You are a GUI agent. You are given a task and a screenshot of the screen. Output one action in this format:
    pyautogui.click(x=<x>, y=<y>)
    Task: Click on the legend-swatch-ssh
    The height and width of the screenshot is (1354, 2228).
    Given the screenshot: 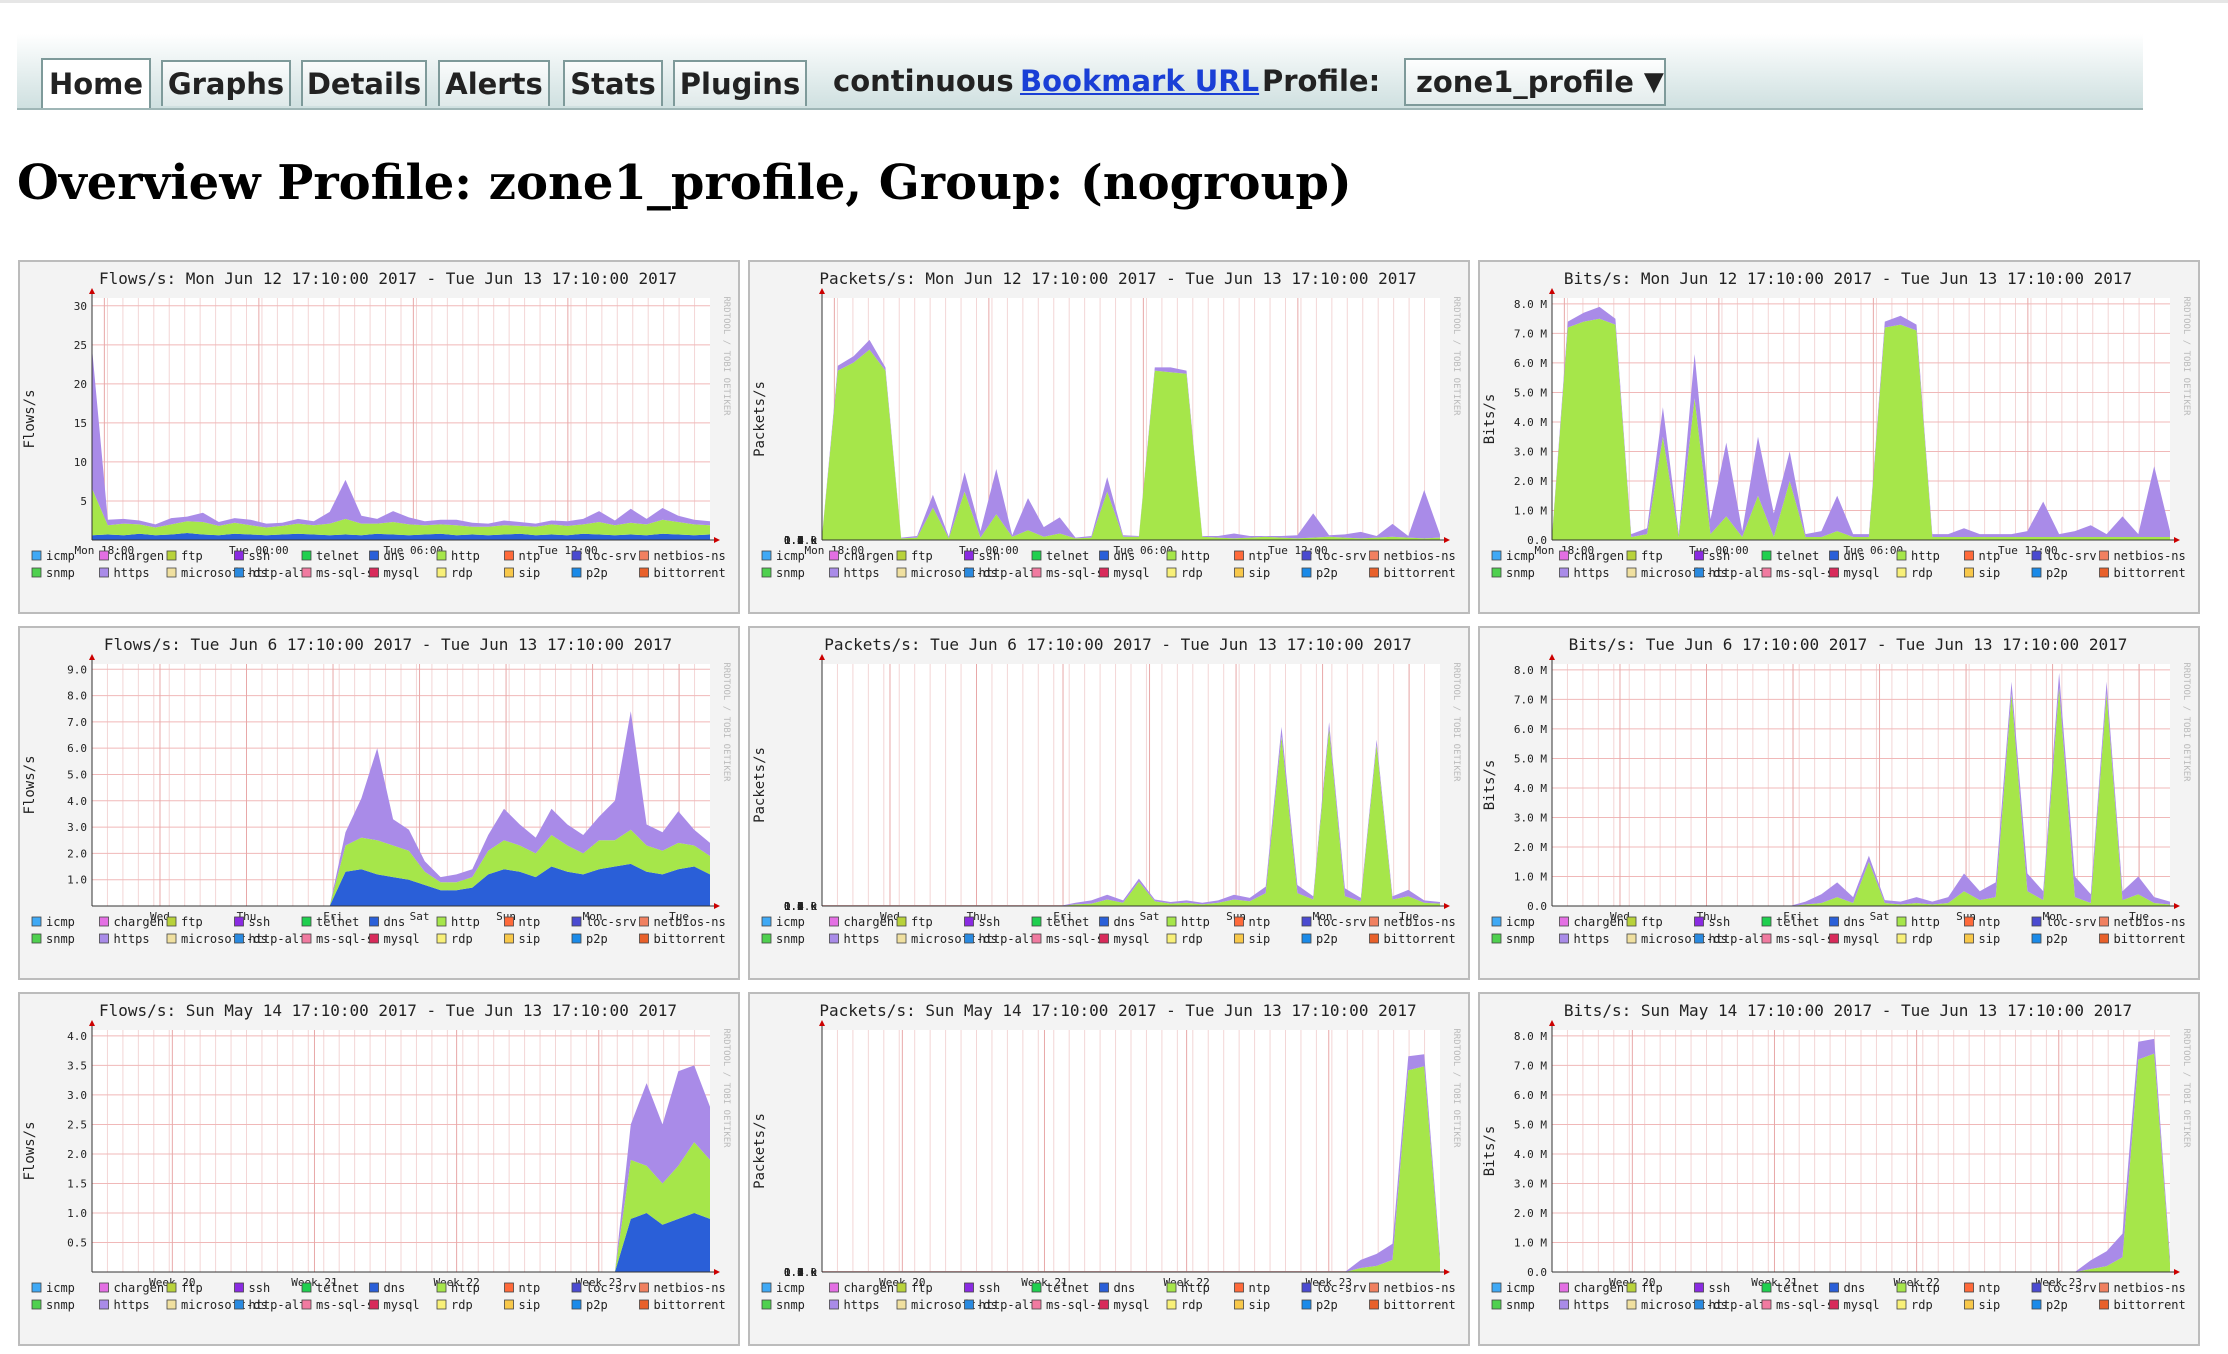 What is the action you would take?
    pyautogui.click(x=969, y=555)
    